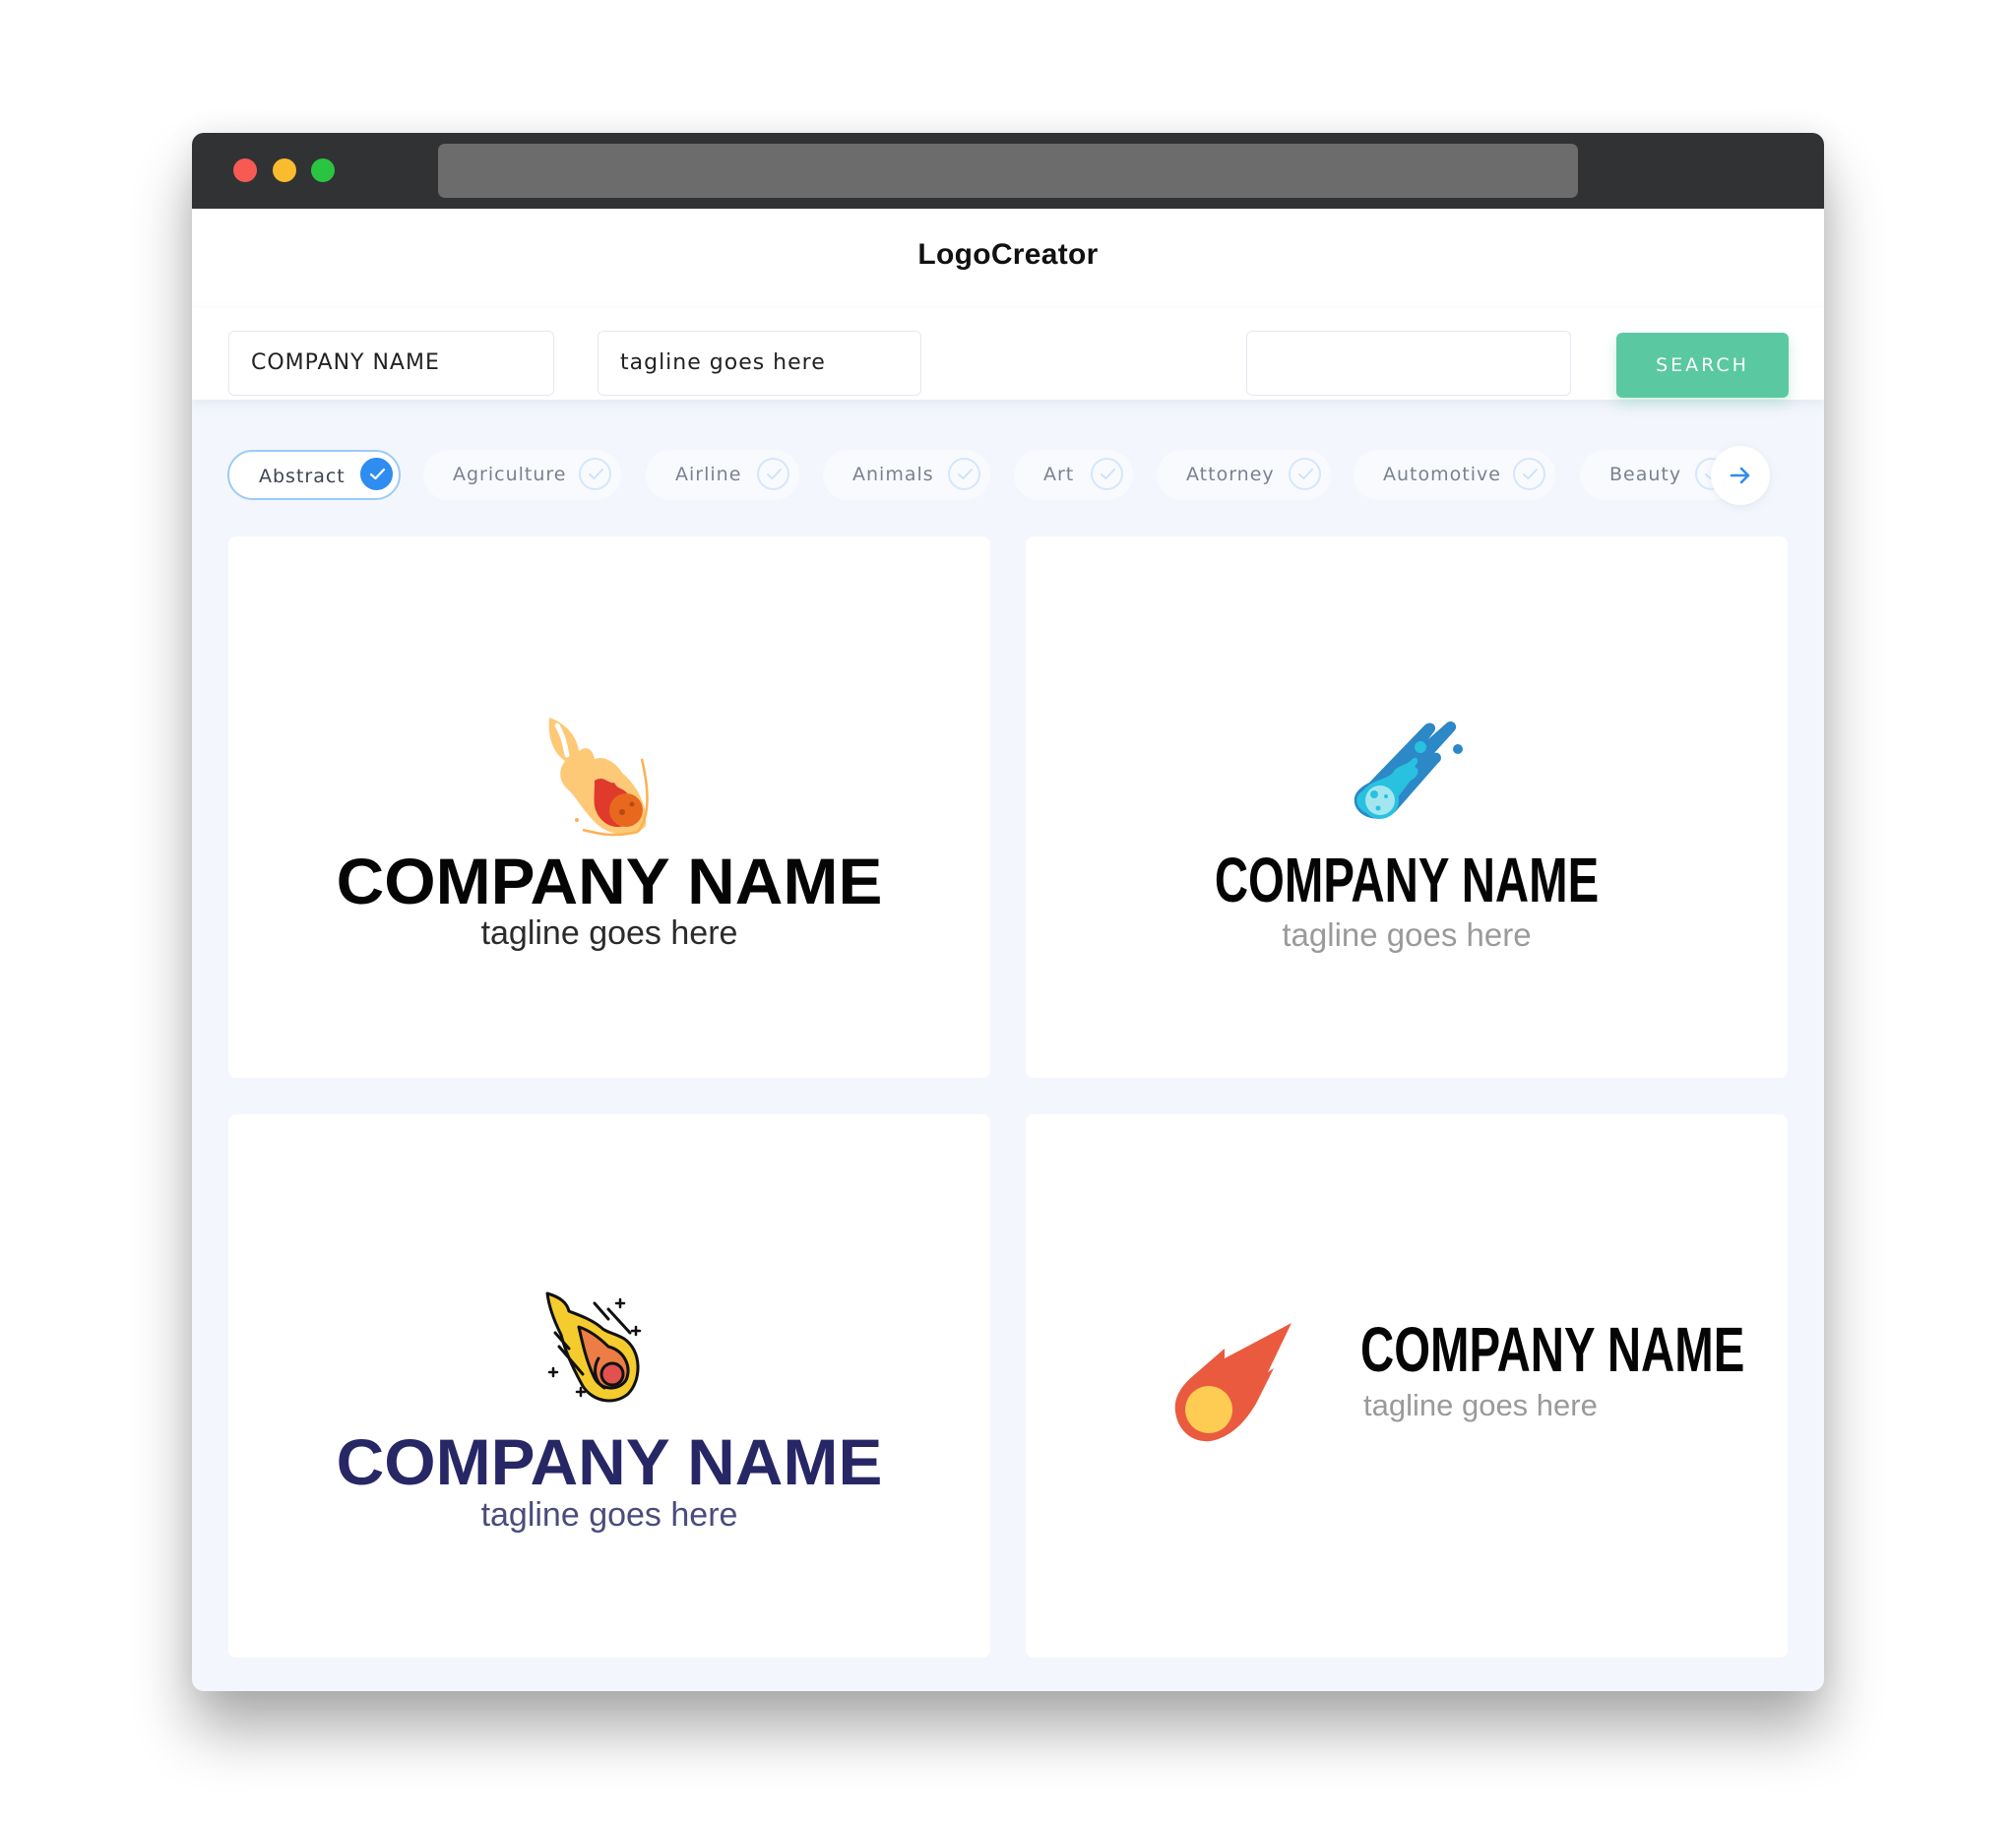 Image resolution: width=2016 pixels, height=1824 pixels. What do you see at coordinates (391, 364) in the screenshot?
I see `company-name-input: COMPANY NAME` at bounding box center [391, 364].